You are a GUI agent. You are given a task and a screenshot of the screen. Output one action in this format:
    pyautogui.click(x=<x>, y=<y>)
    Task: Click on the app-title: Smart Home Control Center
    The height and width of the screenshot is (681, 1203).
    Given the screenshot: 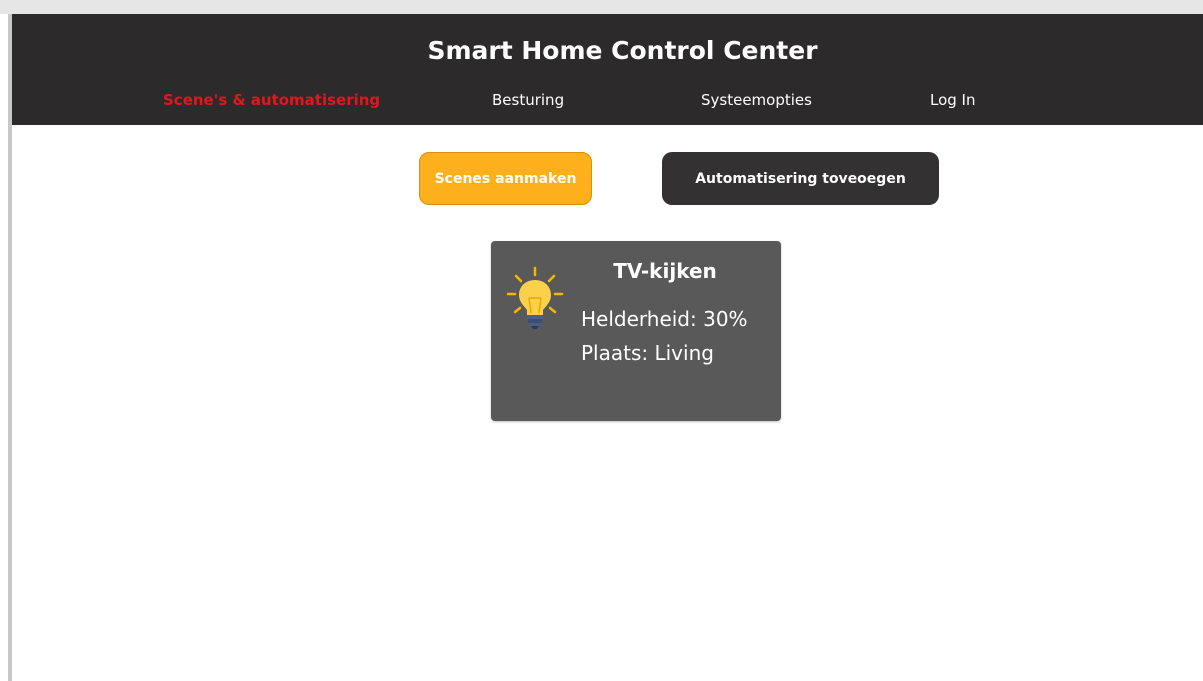 What is the action you would take?
    pyautogui.click(x=622, y=50)
    